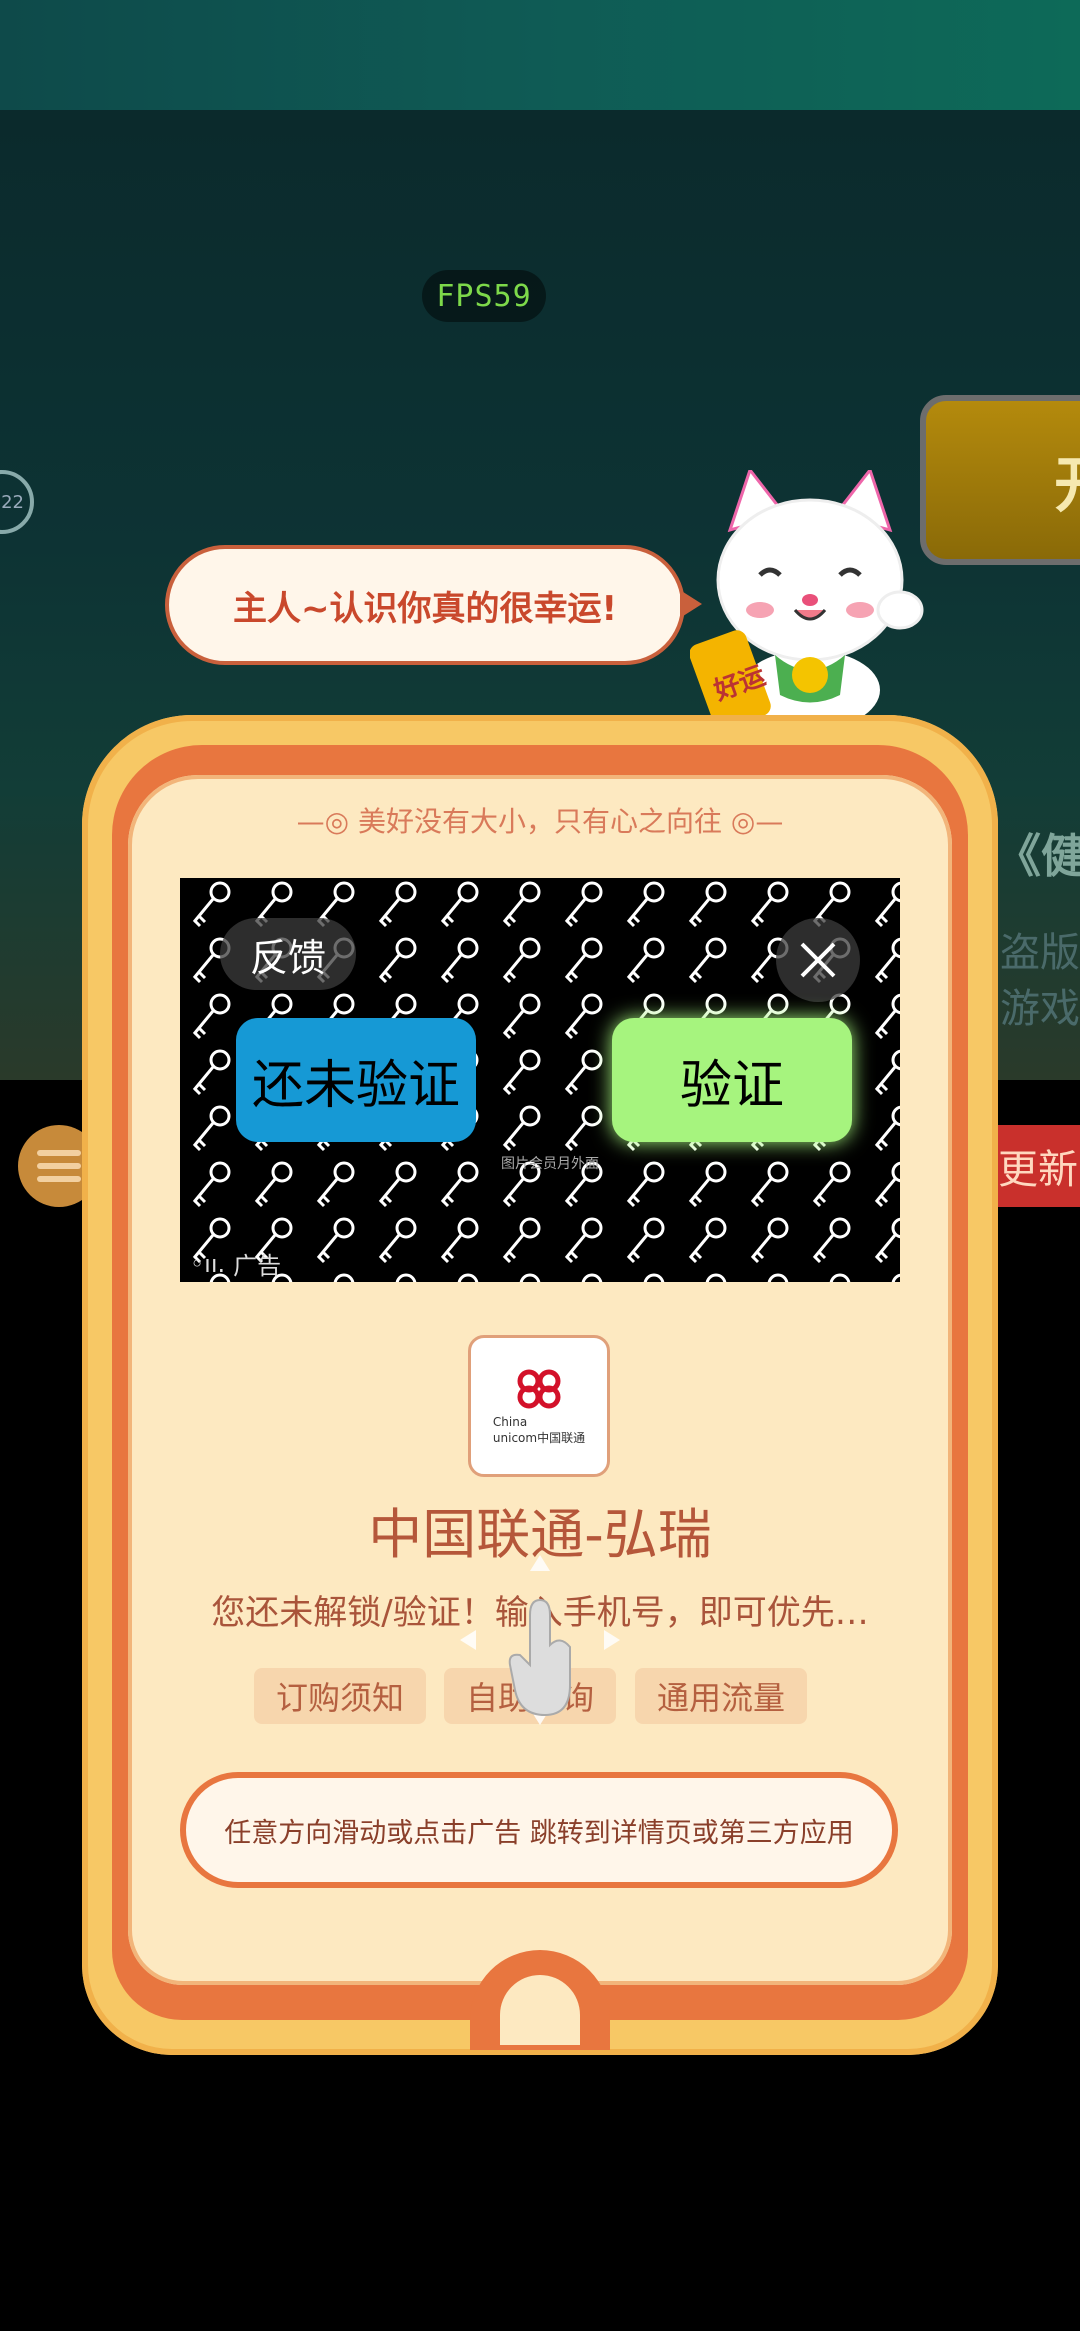 The height and width of the screenshot is (2331, 1080). I want to click on motto-right-ornament: ◎—, so click(753, 821).